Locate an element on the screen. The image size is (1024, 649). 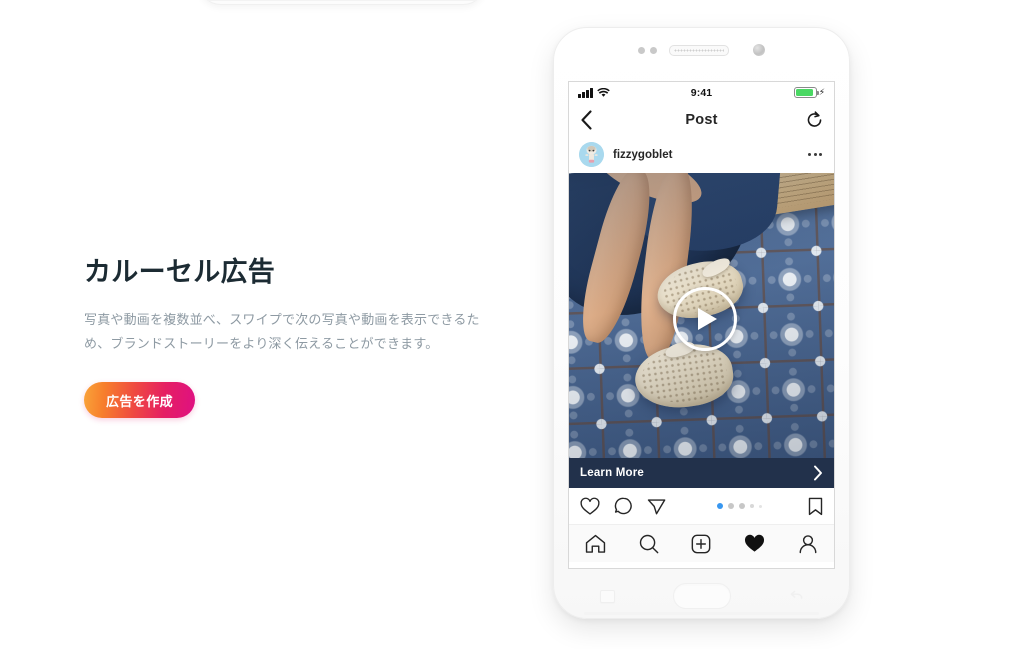
tab-profile is located at coordinates (808, 544).